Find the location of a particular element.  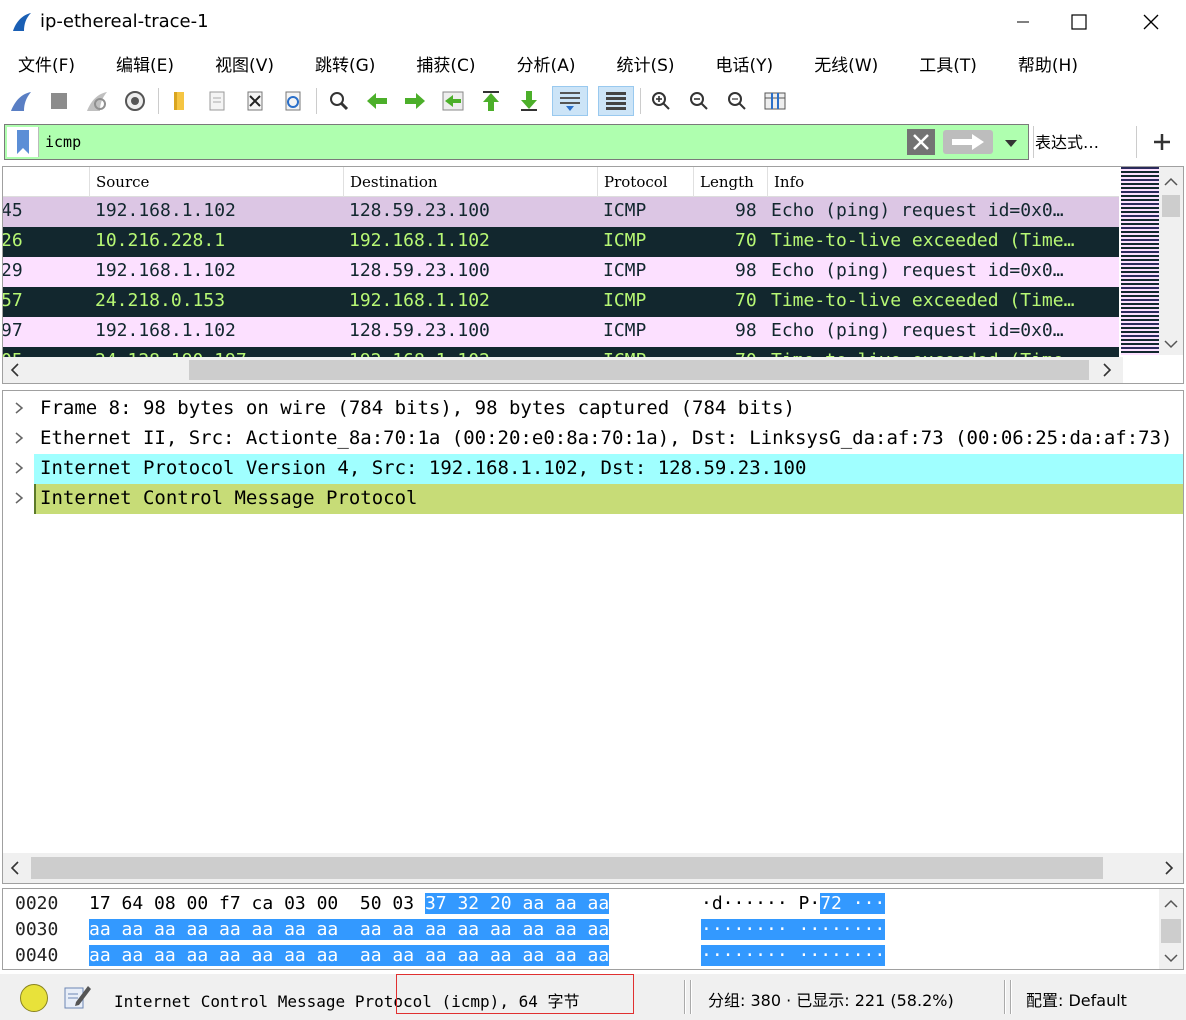

resize-columns-button is located at coordinates (775, 101).